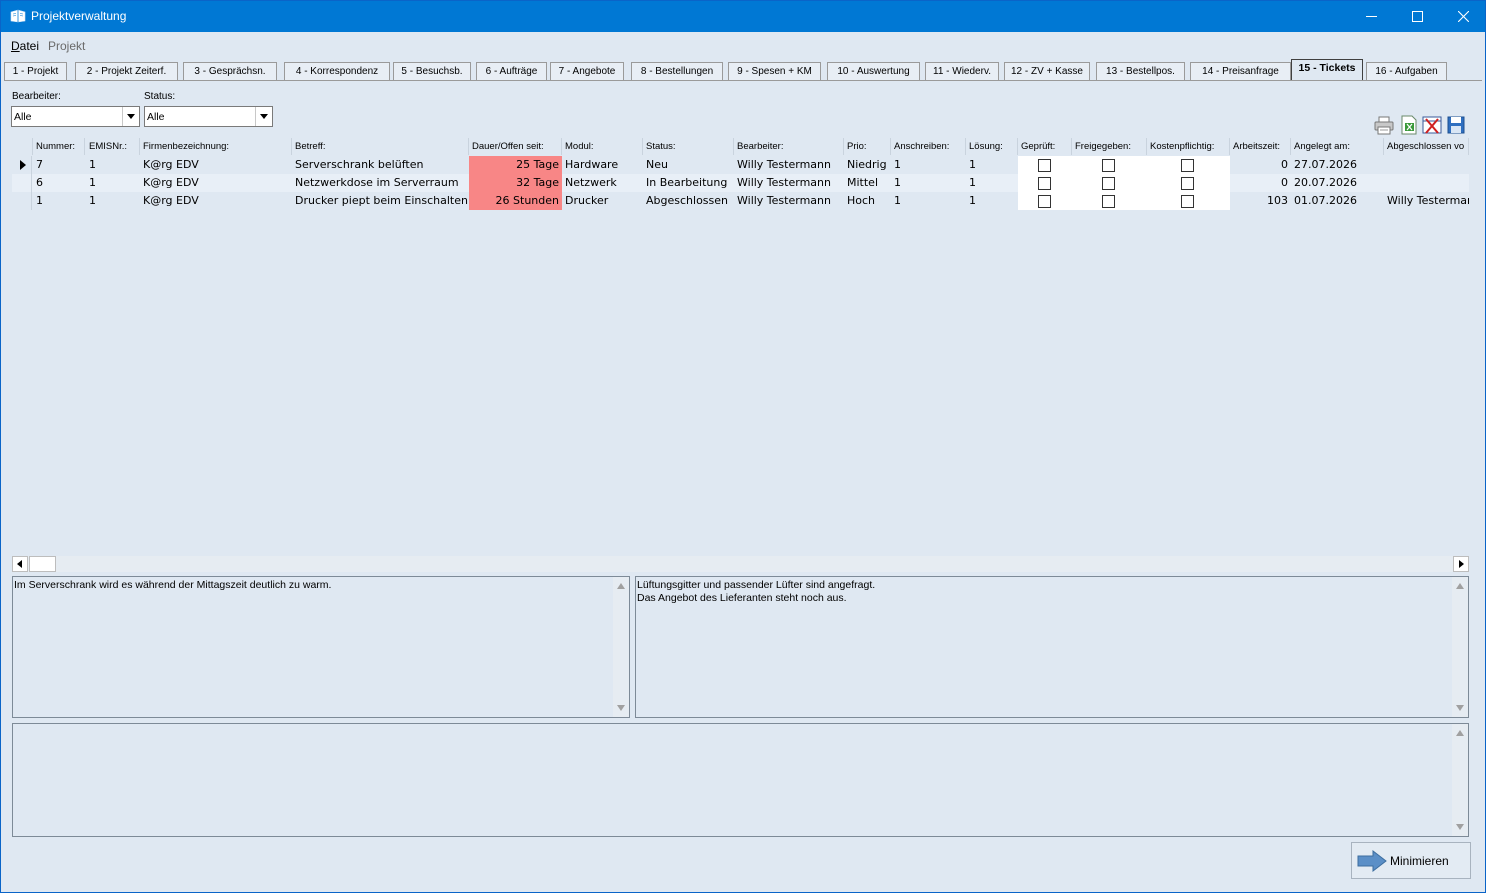 This screenshot has height=893, width=1486. What do you see at coordinates (1337, 146) in the screenshot?
I see `column-header: Angelegt am:` at bounding box center [1337, 146].